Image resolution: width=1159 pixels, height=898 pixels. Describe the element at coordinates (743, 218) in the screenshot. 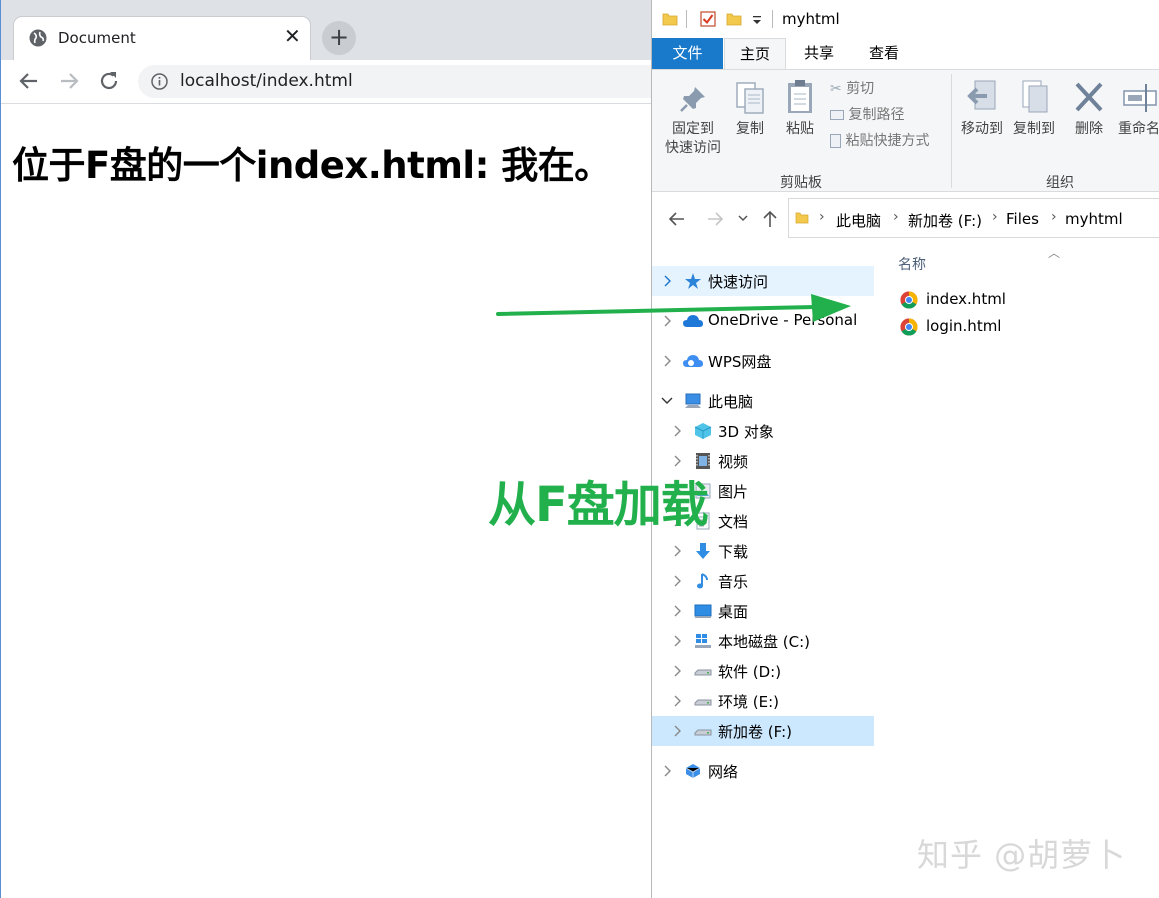

I see `recent-locations-chevron-icon` at that location.